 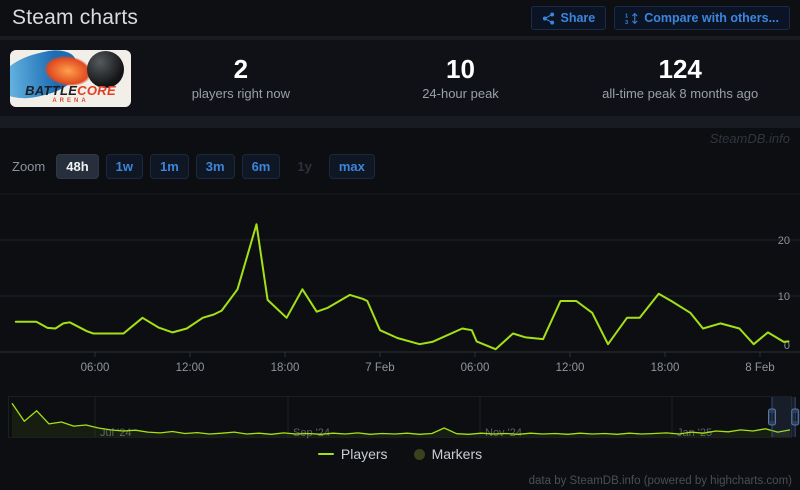 I want to click on svg-text: Sep '24, so click(x=311, y=433).